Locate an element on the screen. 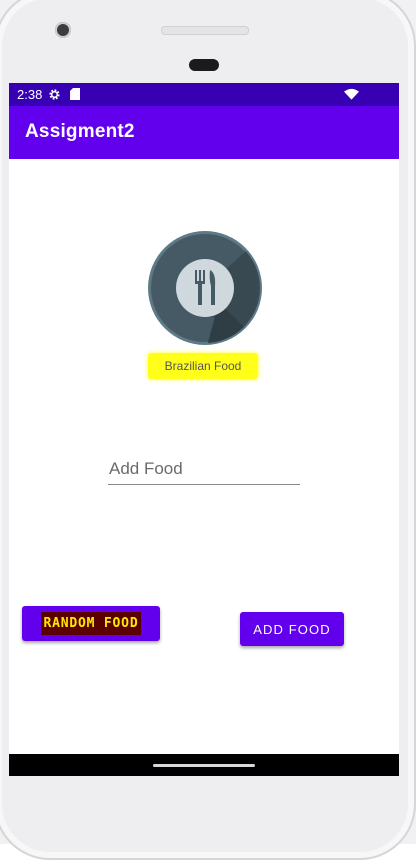 This screenshot has width=416, height=860. status-bar: 2:38 is located at coordinates (204, 94).